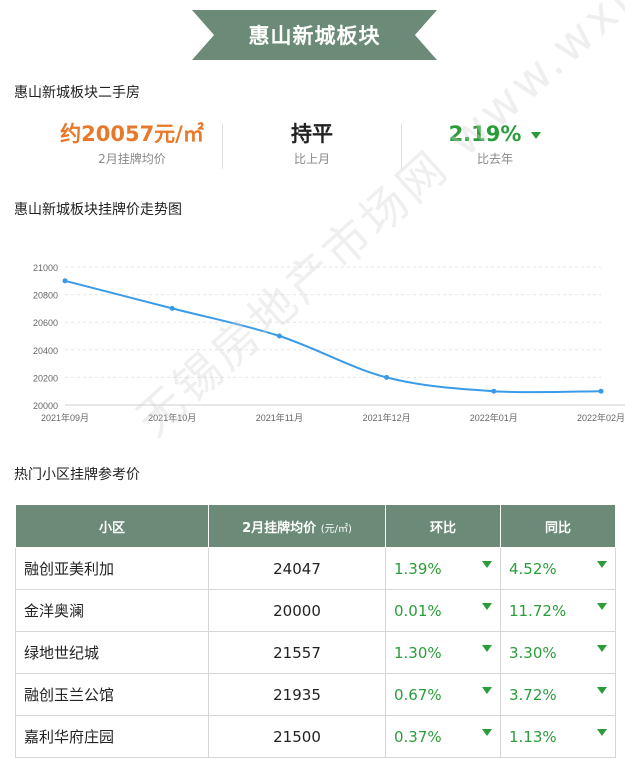  What do you see at coordinates (45, 378) in the screenshot?
I see `y-tick-label: 20200` at bounding box center [45, 378].